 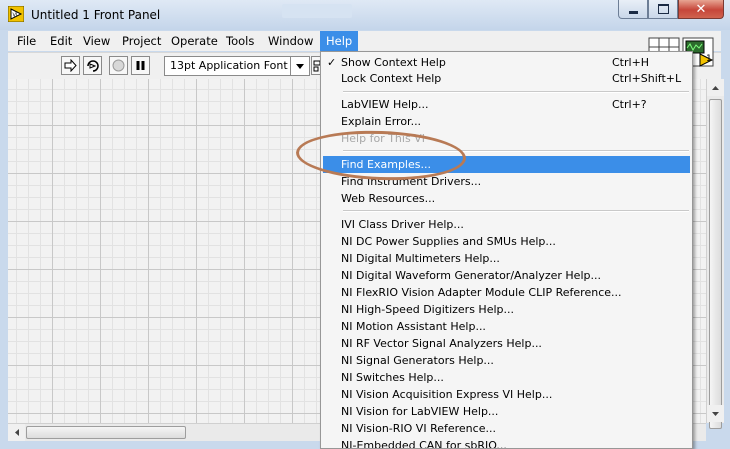 I want to click on minimize-button, so click(x=633, y=9).